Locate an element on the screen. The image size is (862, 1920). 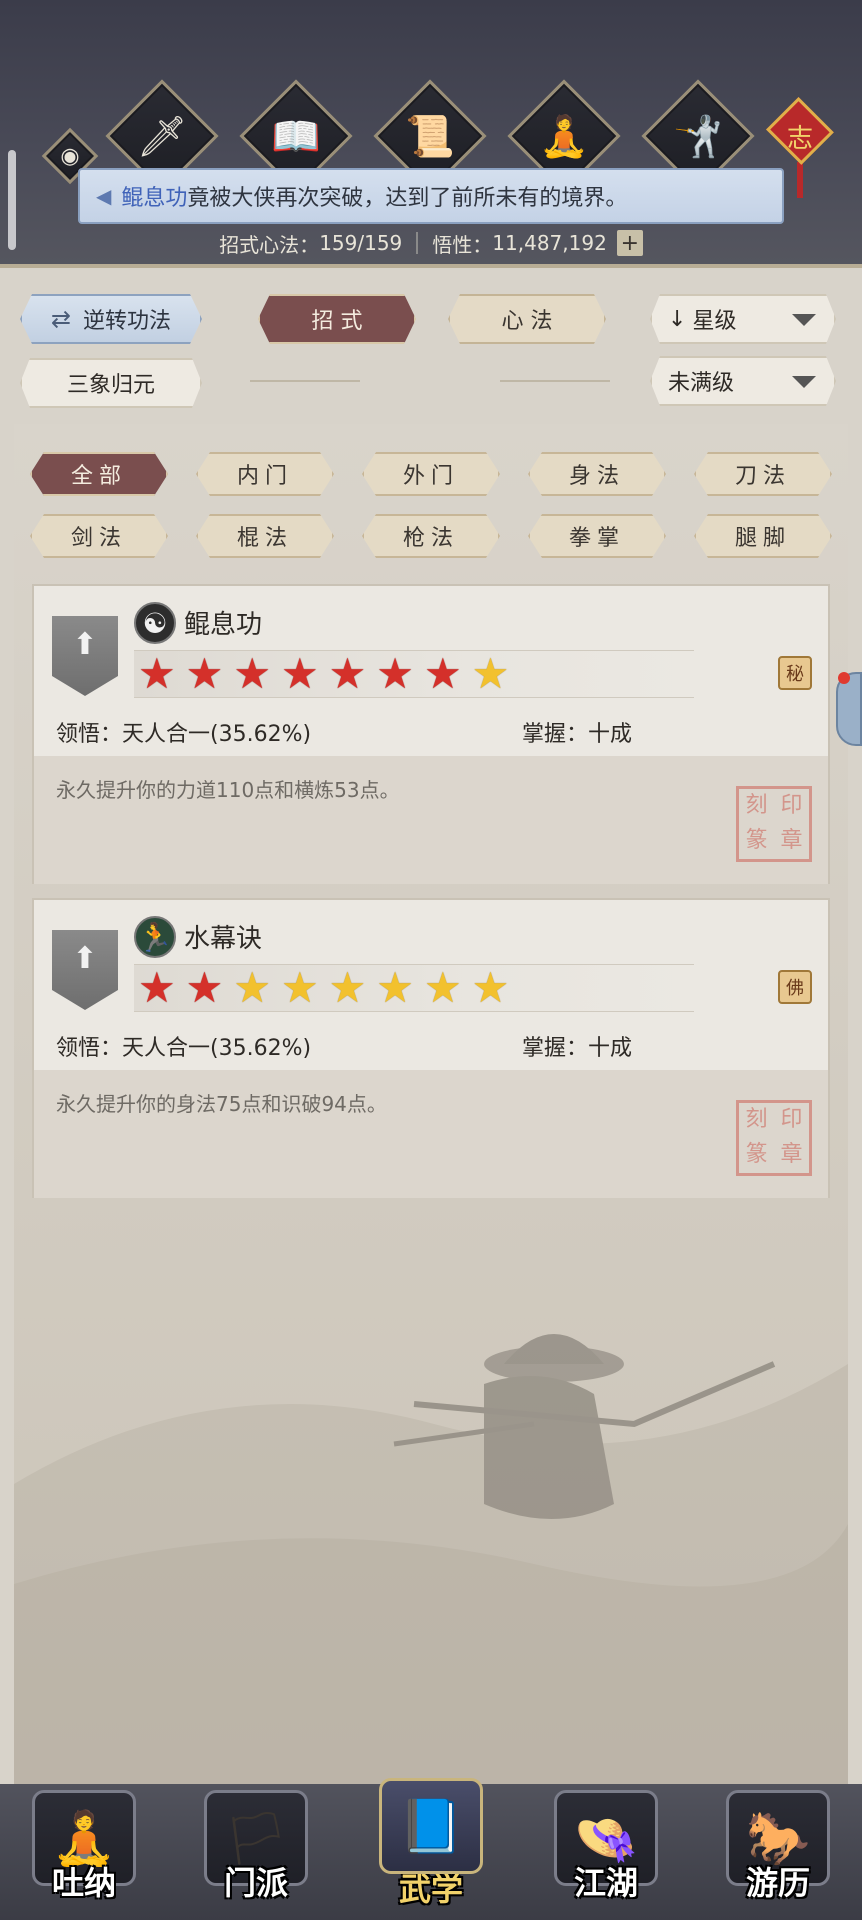
reverse-technique-label: 逆转功法 is located at coordinates (127, 321).